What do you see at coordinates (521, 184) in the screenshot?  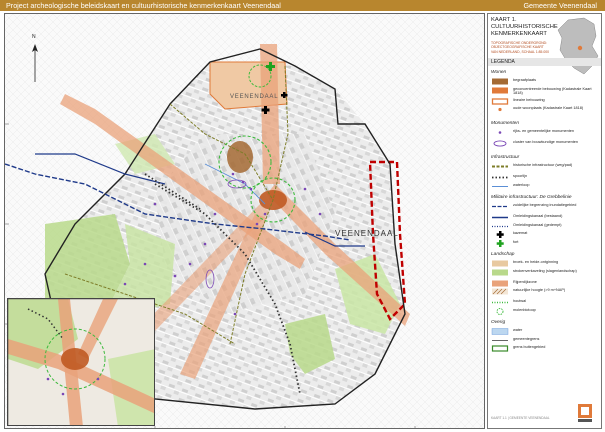 I see `legend-item-label: waterloop` at bounding box center [521, 184].